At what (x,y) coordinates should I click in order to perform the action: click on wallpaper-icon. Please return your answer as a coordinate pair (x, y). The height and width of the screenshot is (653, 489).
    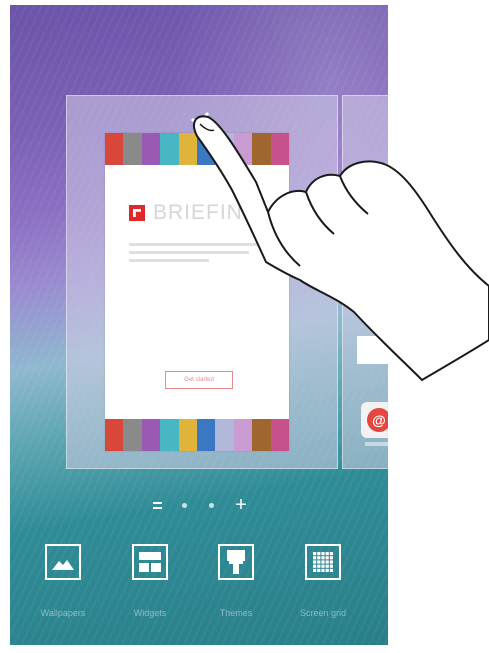
    Looking at the image, I should click on (63, 562).